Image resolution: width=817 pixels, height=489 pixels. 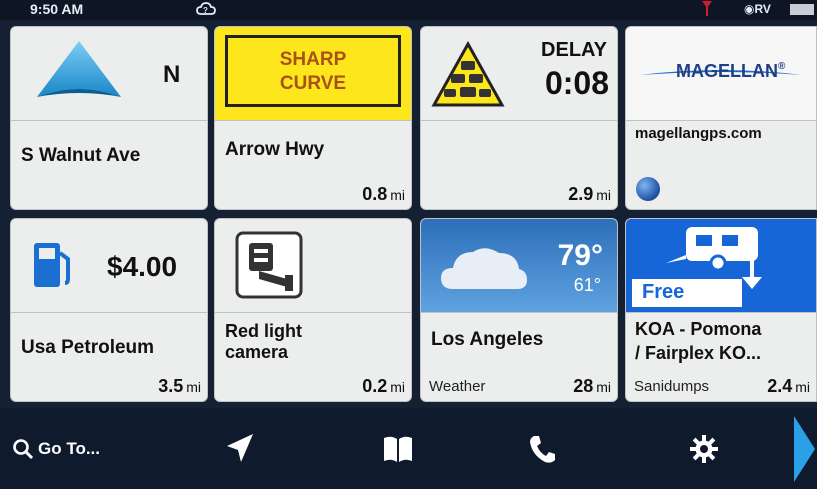 I want to click on weather-label: Weather, so click(x=457, y=386).